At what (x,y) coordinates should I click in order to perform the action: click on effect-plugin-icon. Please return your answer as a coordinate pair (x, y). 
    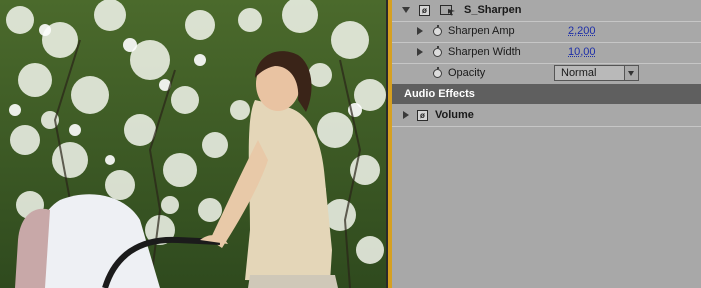
    Looking at the image, I should click on (447, 10).